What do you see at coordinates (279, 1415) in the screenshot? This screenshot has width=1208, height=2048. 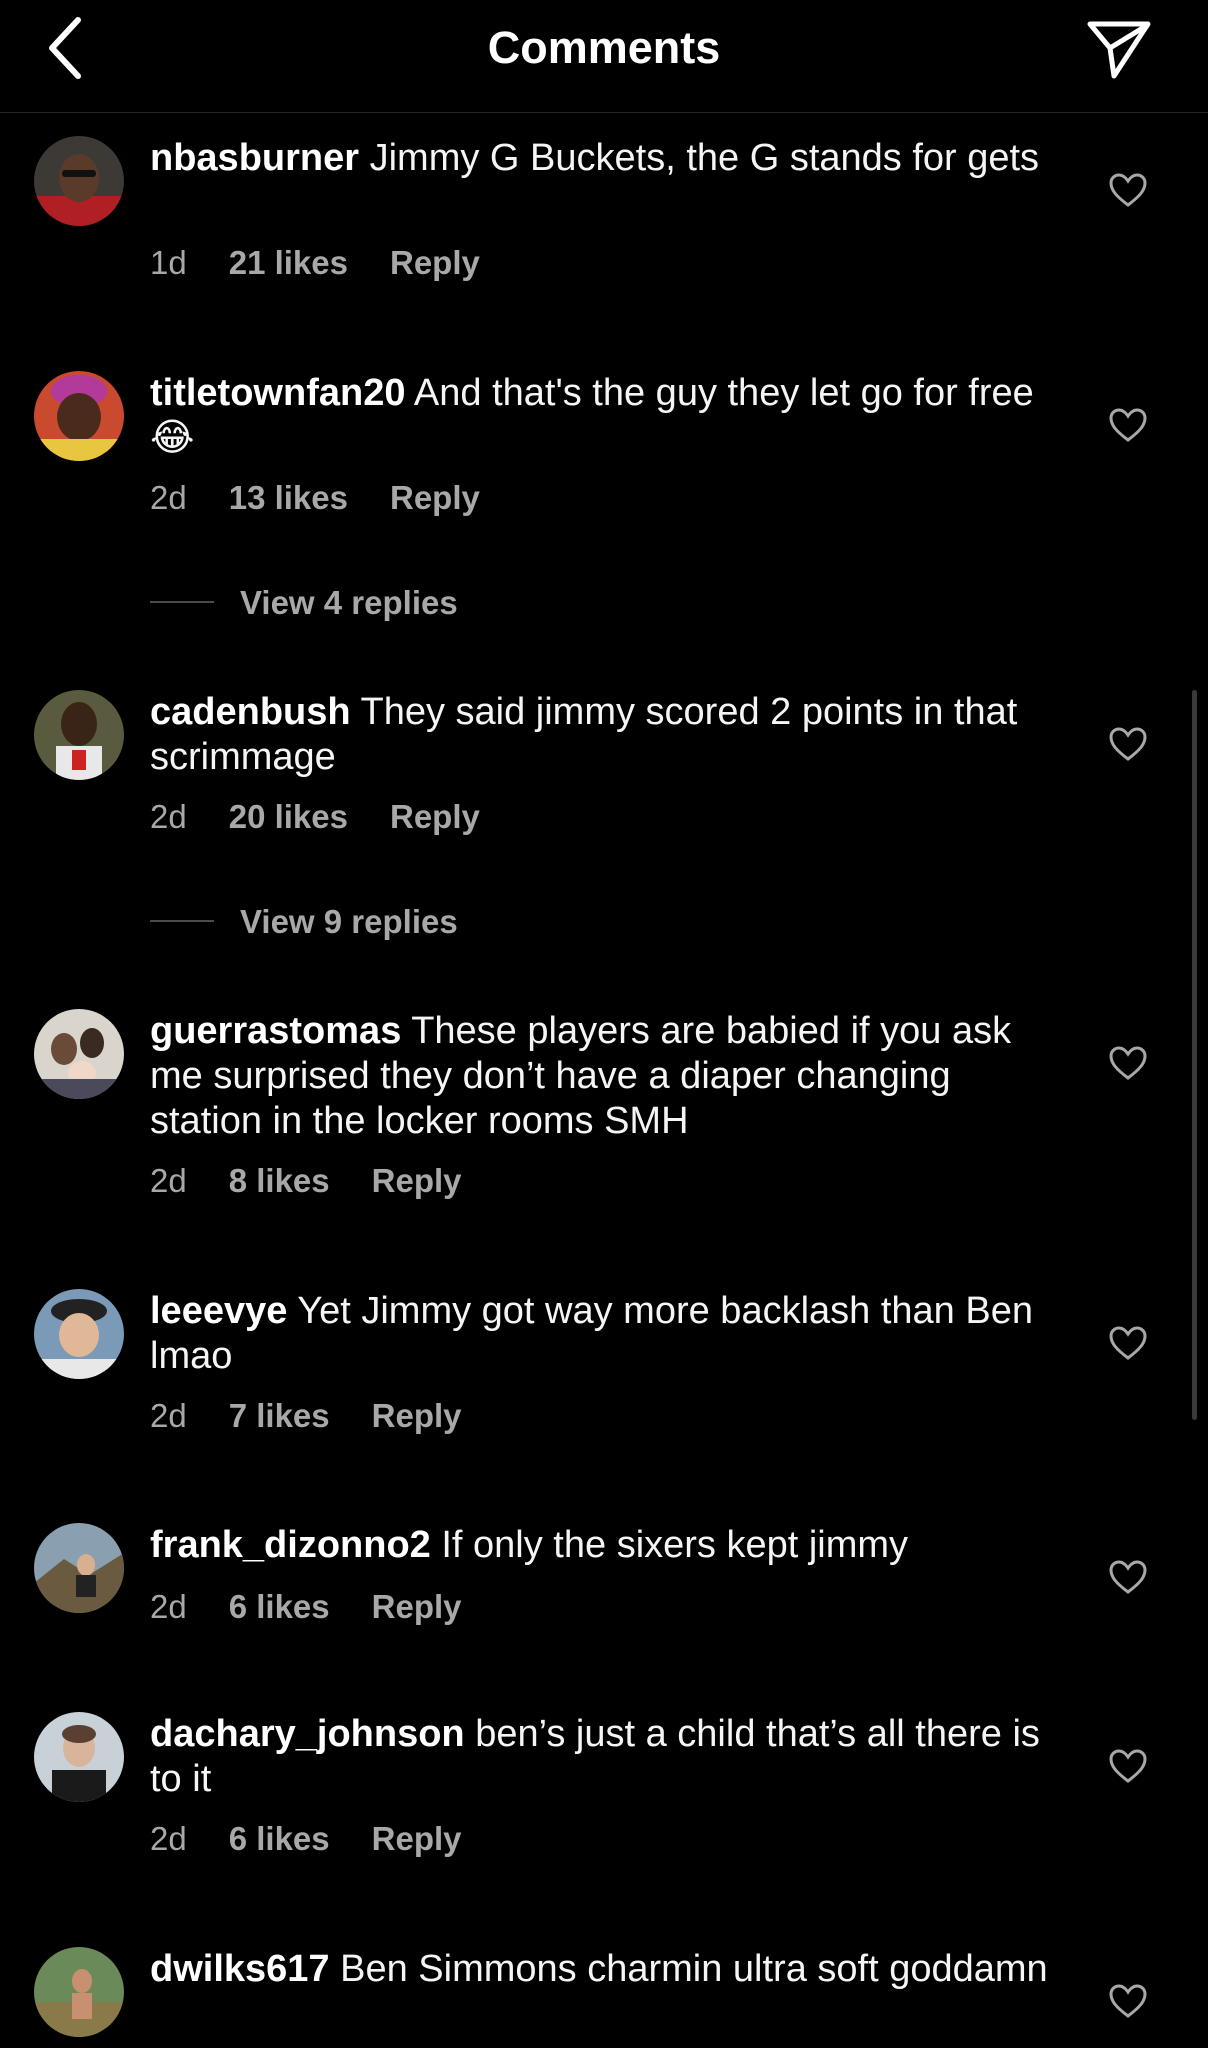 I see `comment-likes: 7 likes` at bounding box center [279, 1415].